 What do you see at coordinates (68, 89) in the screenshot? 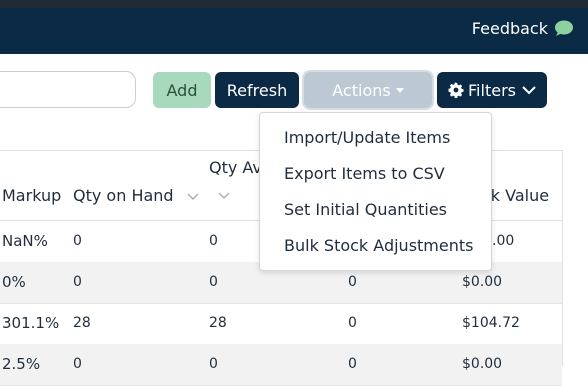
I see `search-input` at bounding box center [68, 89].